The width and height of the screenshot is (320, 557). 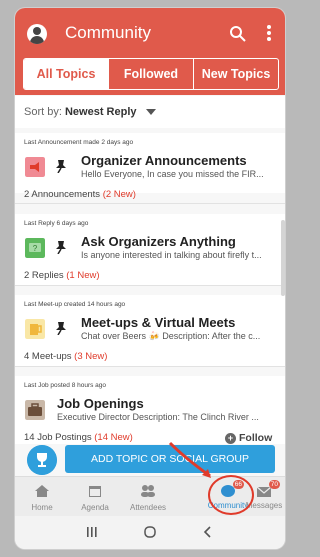 I want to click on follow-button: + Follow, so click(x=248, y=438).